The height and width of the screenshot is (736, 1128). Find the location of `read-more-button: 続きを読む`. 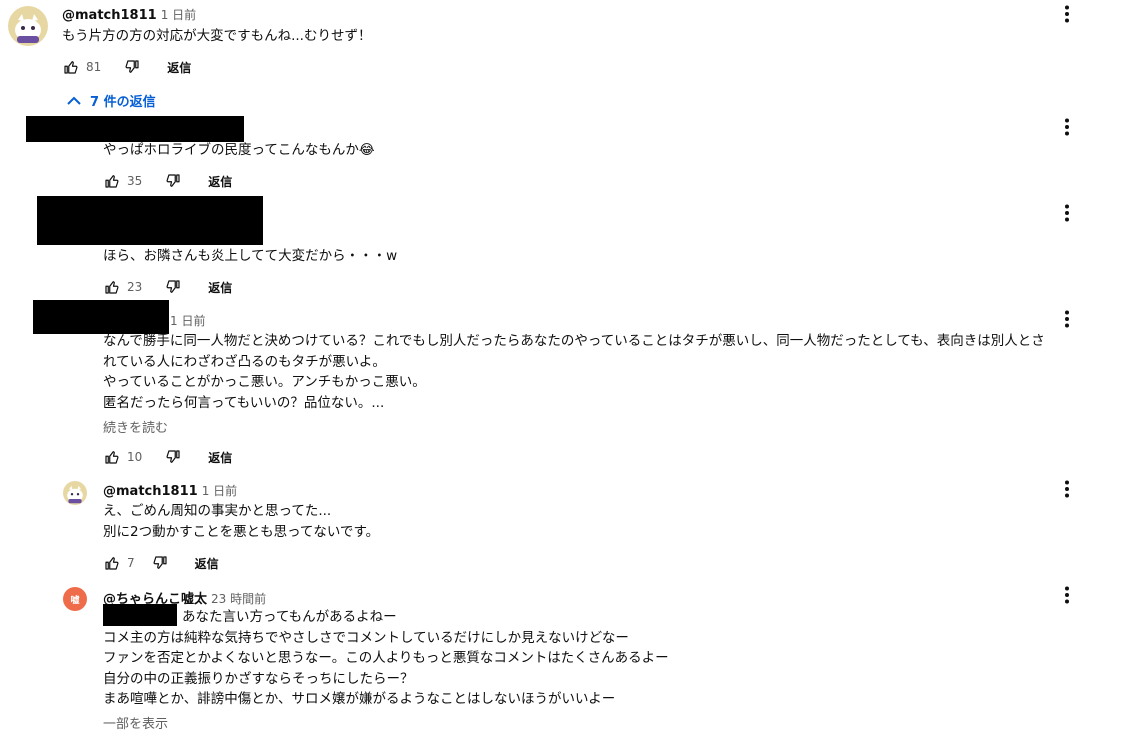

read-more-button: 続きを読む is located at coordinates (135, 426).